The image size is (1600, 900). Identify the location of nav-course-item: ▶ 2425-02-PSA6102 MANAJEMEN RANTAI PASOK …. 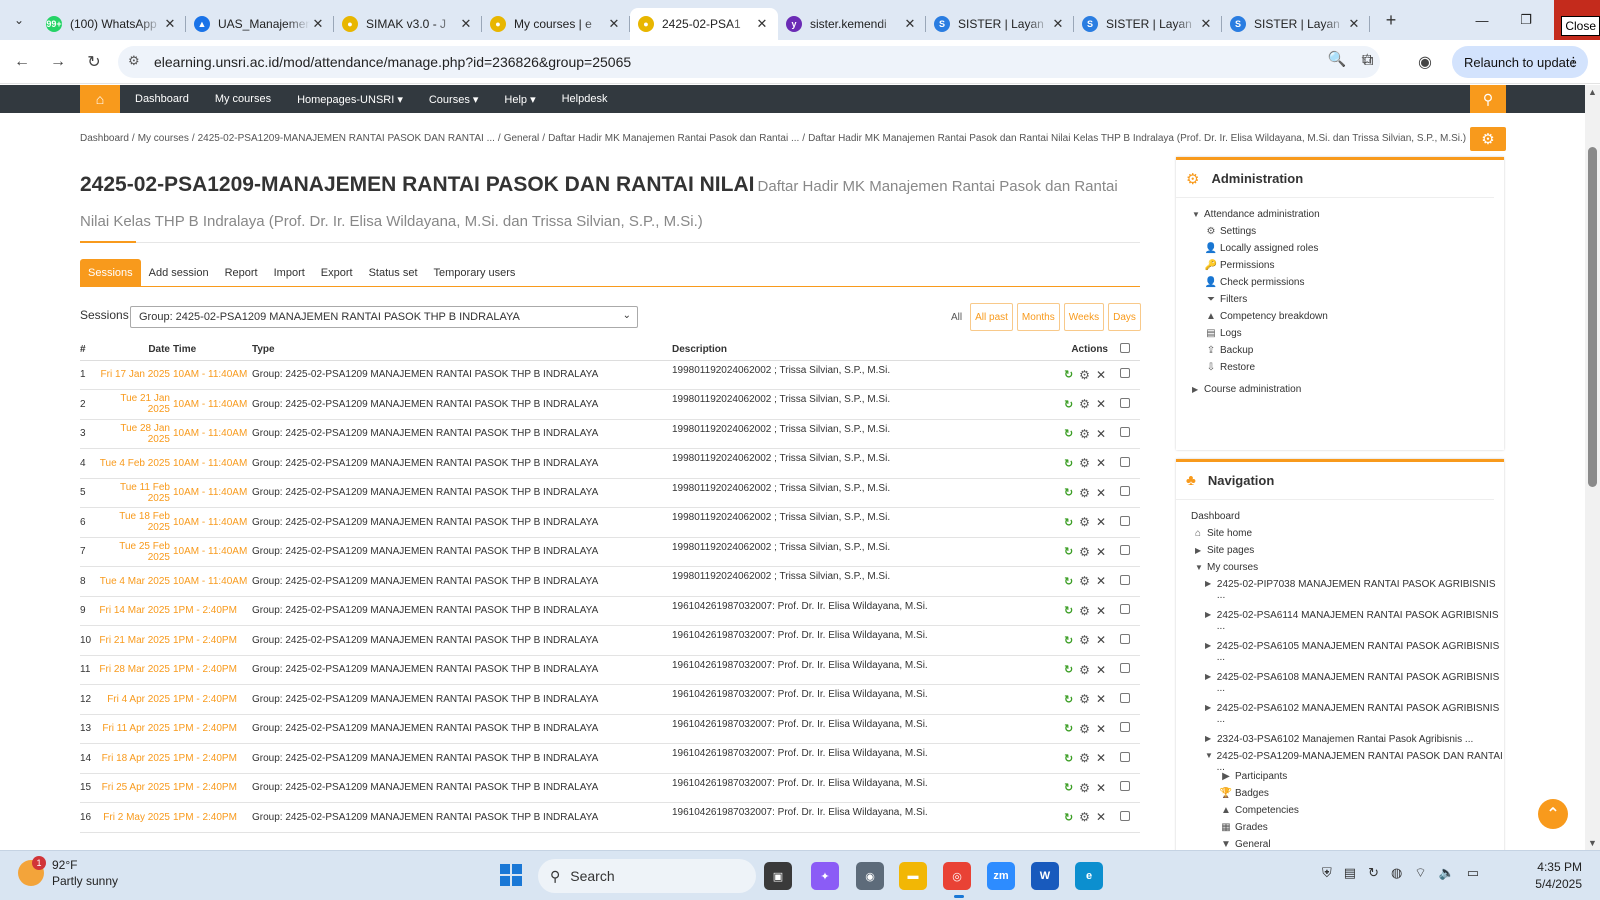
(1347, 715).